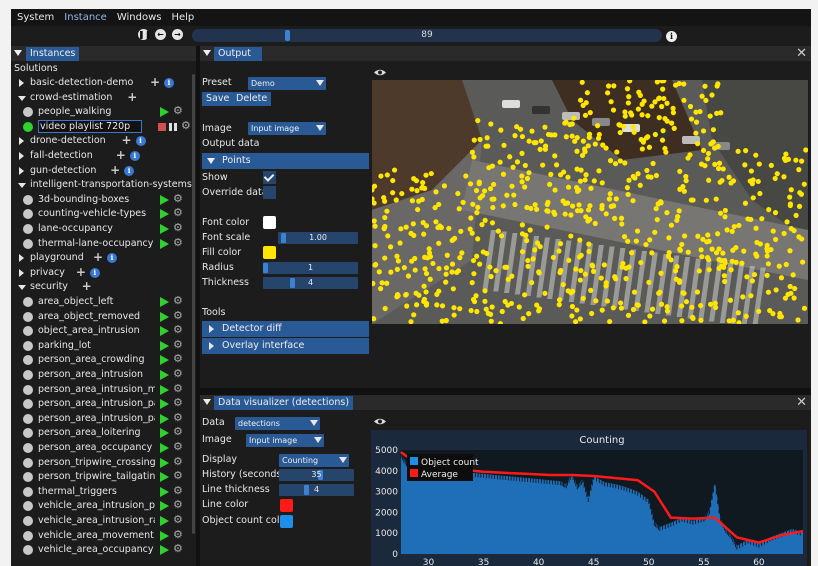 The image size is (818, 566). Describe the element at coordinates (318, 238) in the screenshot. I see `font-scale-slider: 1.00` at that location.